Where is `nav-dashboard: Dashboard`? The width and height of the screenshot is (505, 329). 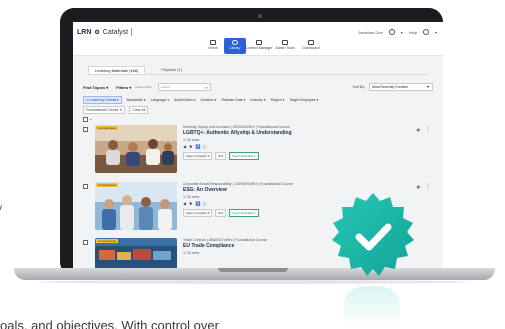 nav-dashboard: Dashboard is located at coordinates (311, 46).